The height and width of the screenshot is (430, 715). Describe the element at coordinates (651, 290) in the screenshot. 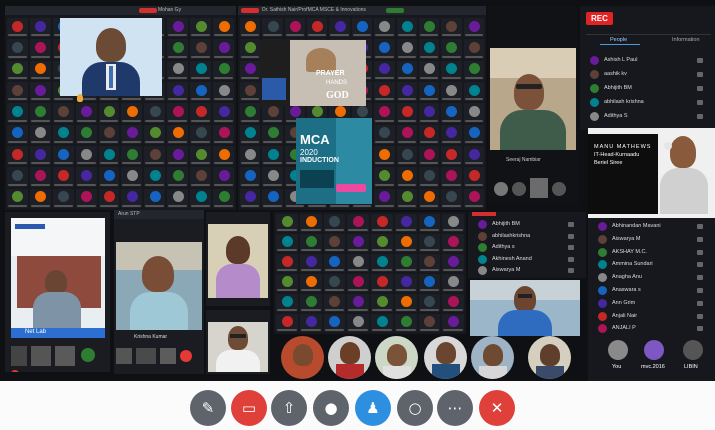

I see `participant-list-item: Anaswara s` at that location.